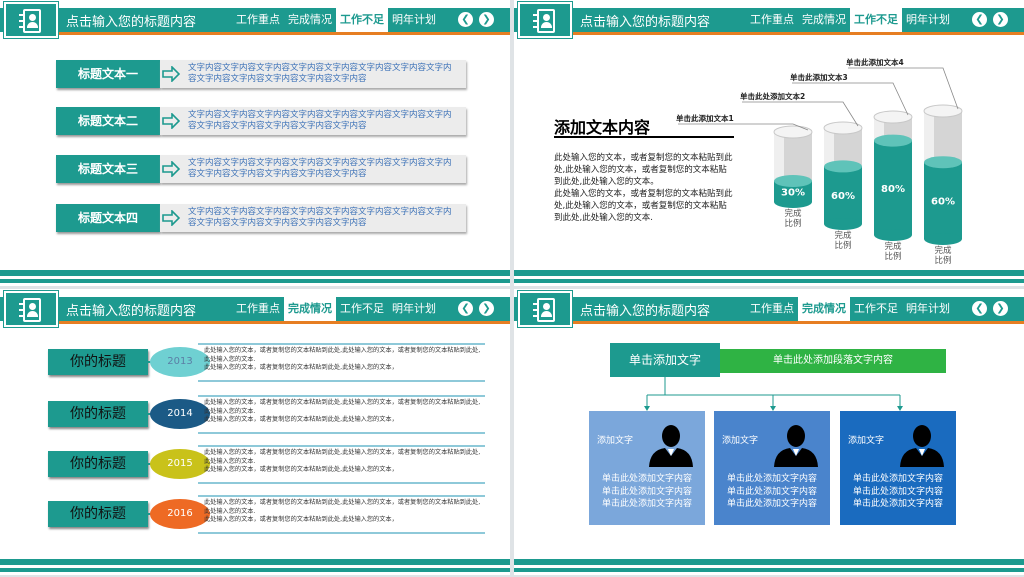 The height and width of the screenshot is (577, 1024). Describe the element at coordinates (893, 189) in the screenshot. I see `percent-label: 80%` at that location.